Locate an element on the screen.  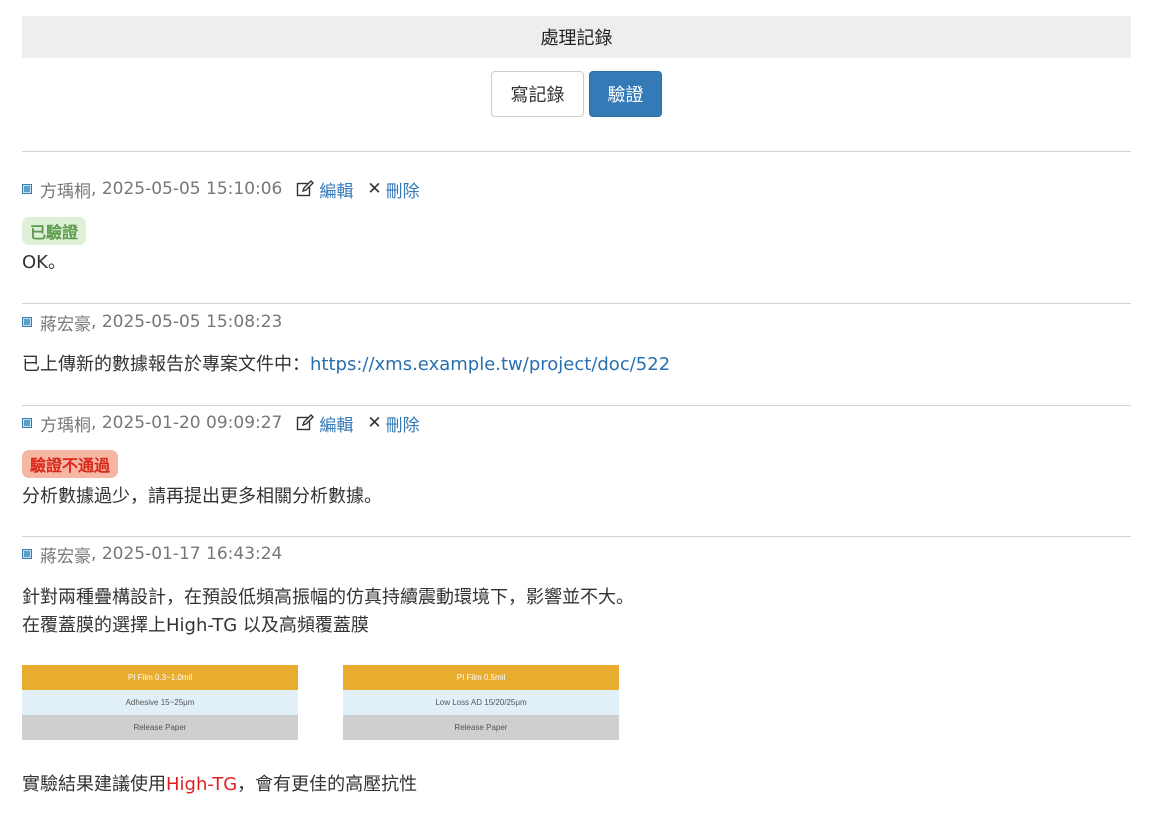
layer-pi-film: PI Film 0.5mil is located at coordinates (481, 677).